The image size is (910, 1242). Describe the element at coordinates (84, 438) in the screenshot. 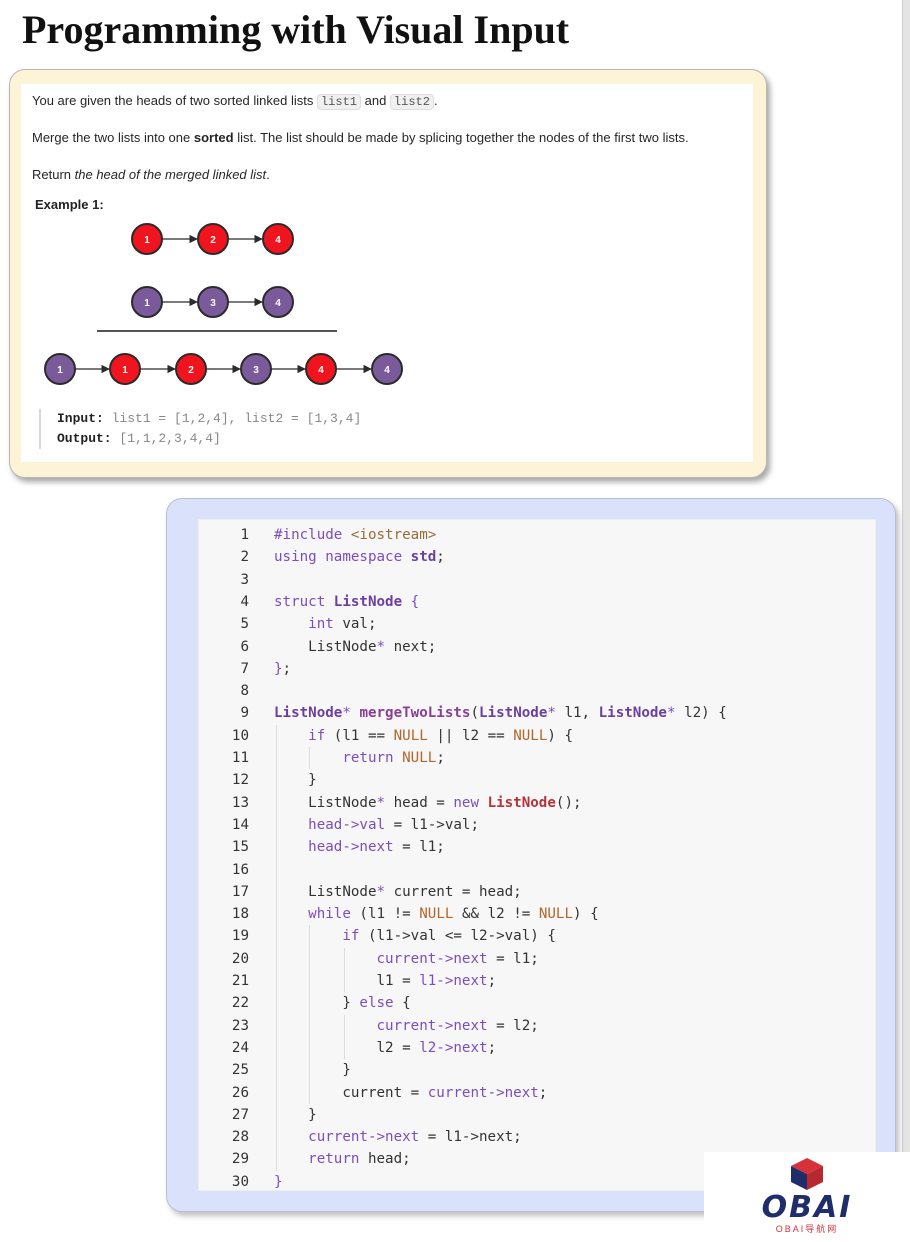

I see `output-label: Output:` at that location.